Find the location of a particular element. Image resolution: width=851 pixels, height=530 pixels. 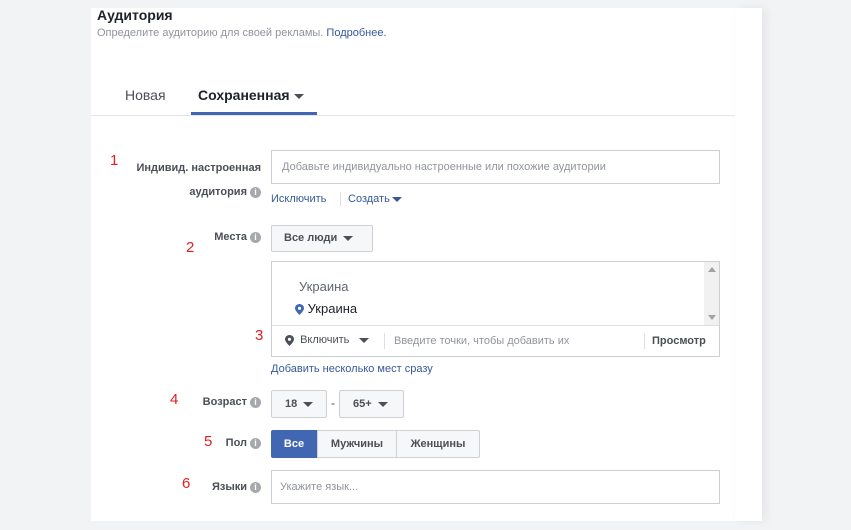

gender-all-button: Все is located at coordinates (294, 444).